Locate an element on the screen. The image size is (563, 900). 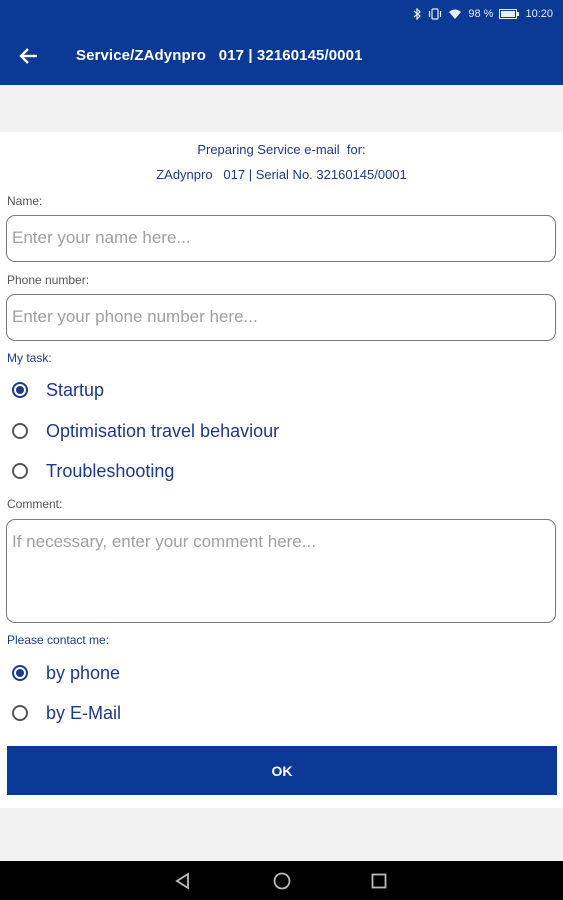
task-option-startup: Startup is located at coordinates (58, 390).